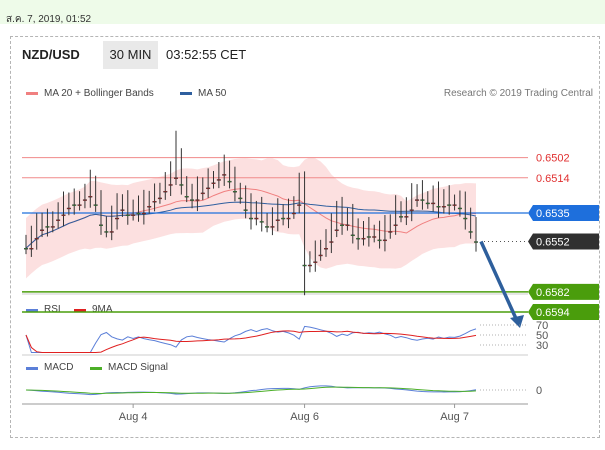  I want to click on macd-zero-label: 0, so click(539, 391).